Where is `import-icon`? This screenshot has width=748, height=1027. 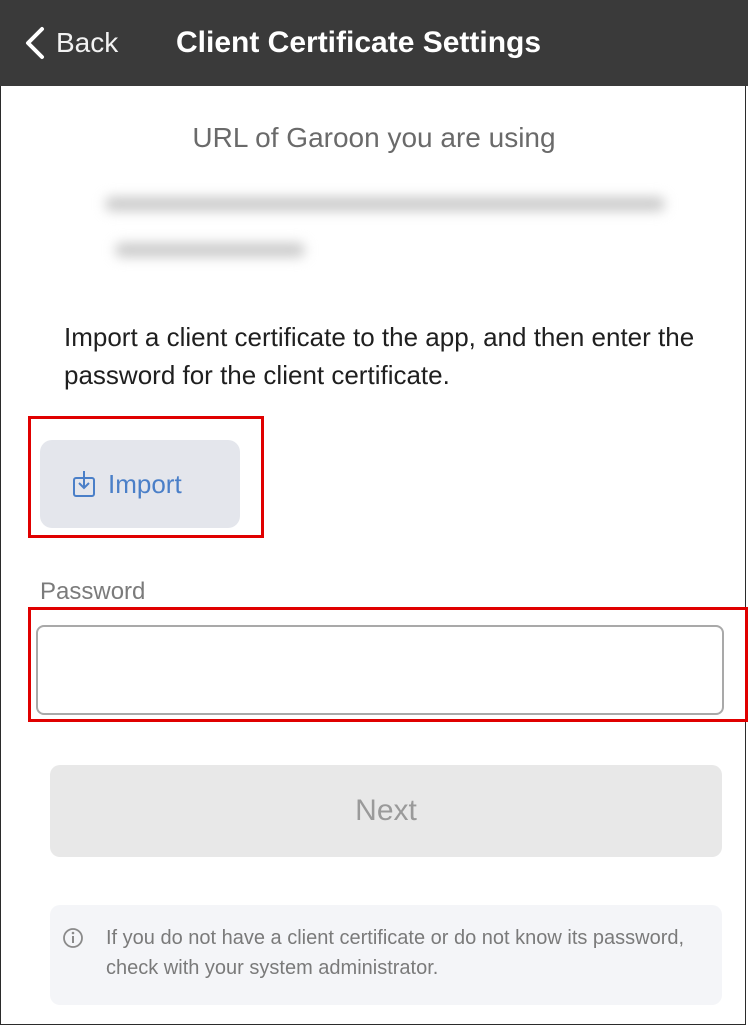
import-icon is located at coordinates (84, 484).